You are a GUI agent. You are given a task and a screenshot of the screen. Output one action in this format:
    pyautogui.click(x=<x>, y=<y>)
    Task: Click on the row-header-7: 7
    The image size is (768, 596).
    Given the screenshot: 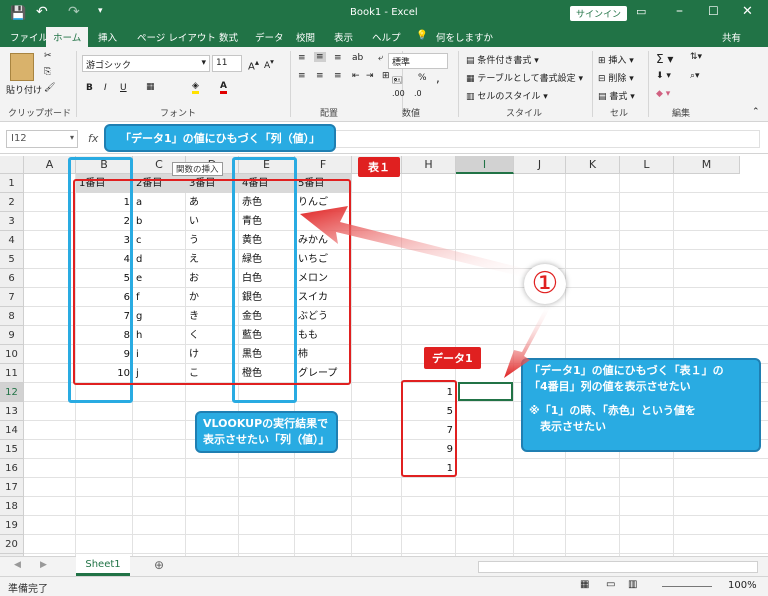 What is the action you would take?
    pyautogui.click(x=12, y=297)
    